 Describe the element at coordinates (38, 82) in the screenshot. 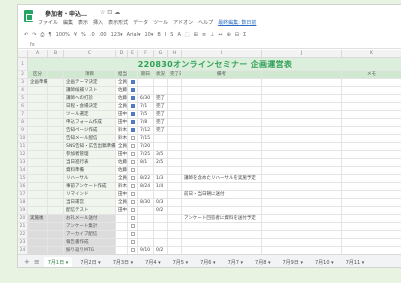

I see `cell-a: 企画準備` at that location.